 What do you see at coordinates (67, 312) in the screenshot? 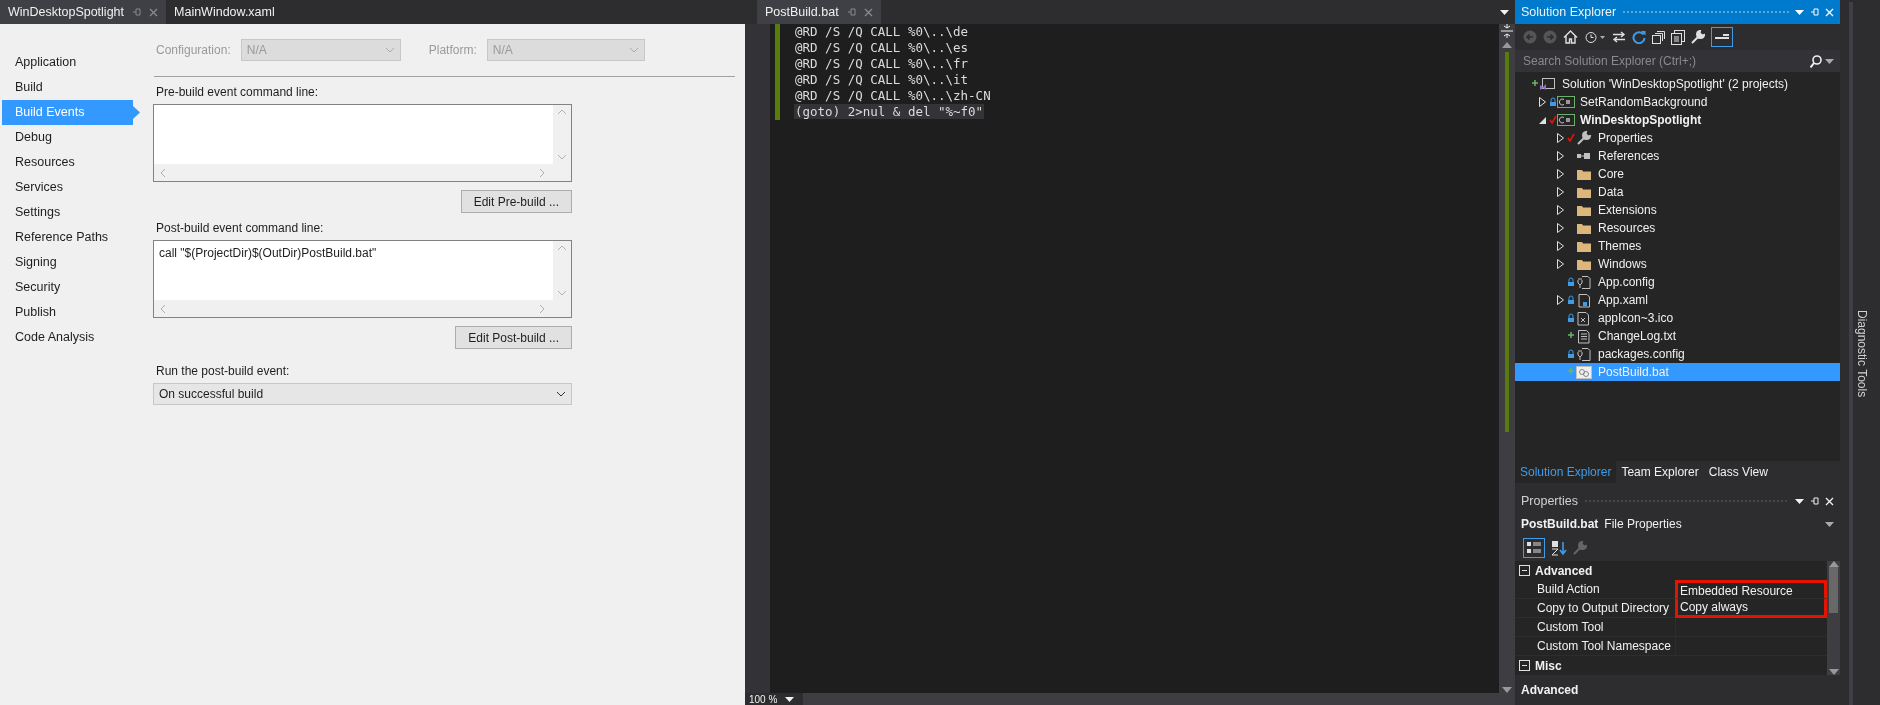
I see `nav-item: Publish` at bounding box center [67, 312].